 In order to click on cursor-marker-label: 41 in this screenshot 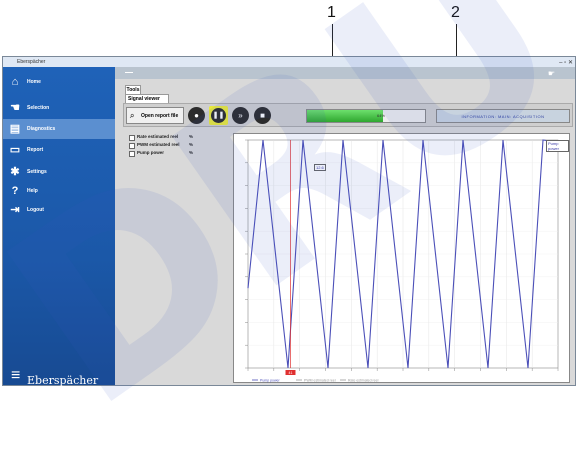, I will do `click(291, 373)`.